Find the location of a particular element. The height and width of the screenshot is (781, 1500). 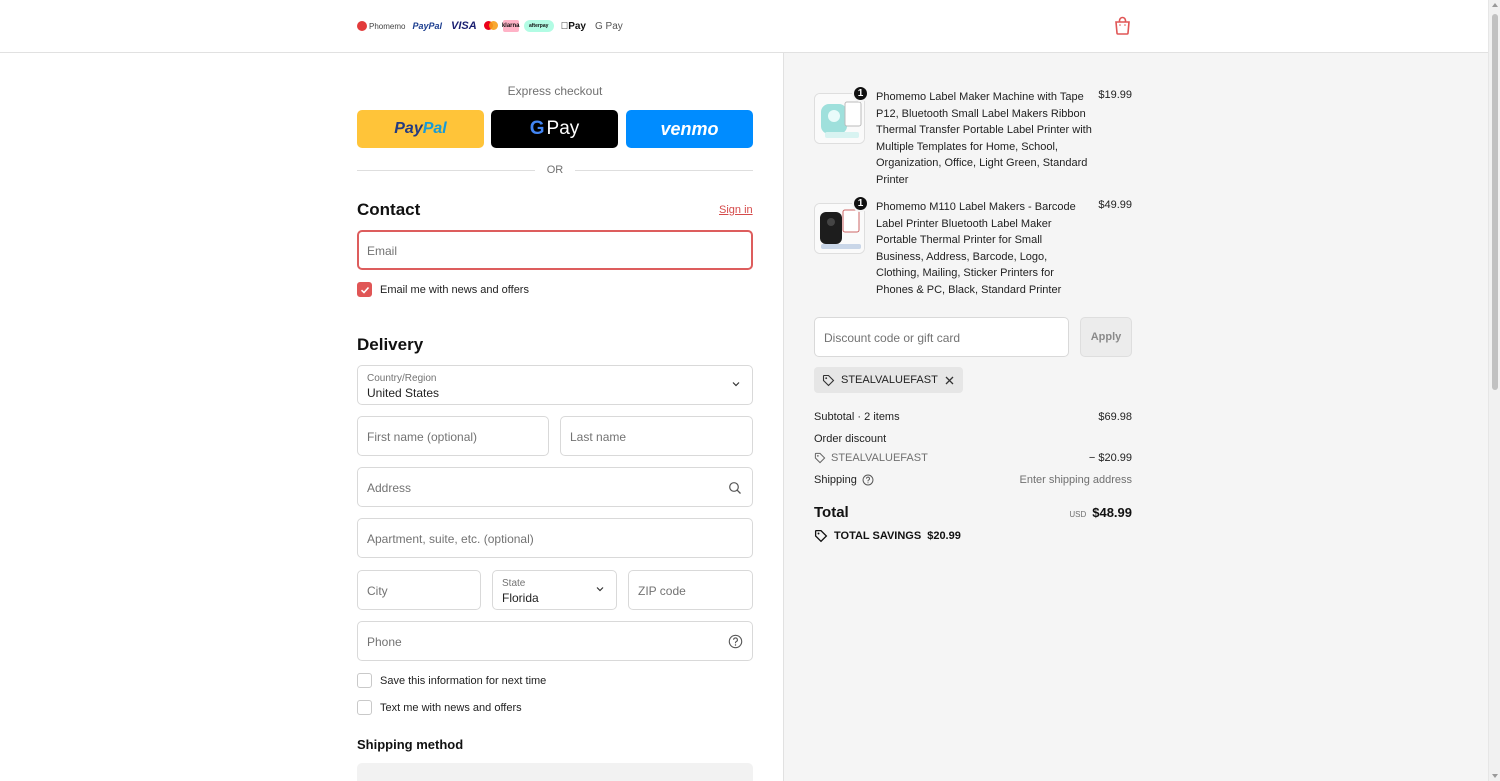

paypal-mark-icon: PayPal is located at coordinates (427, 26).